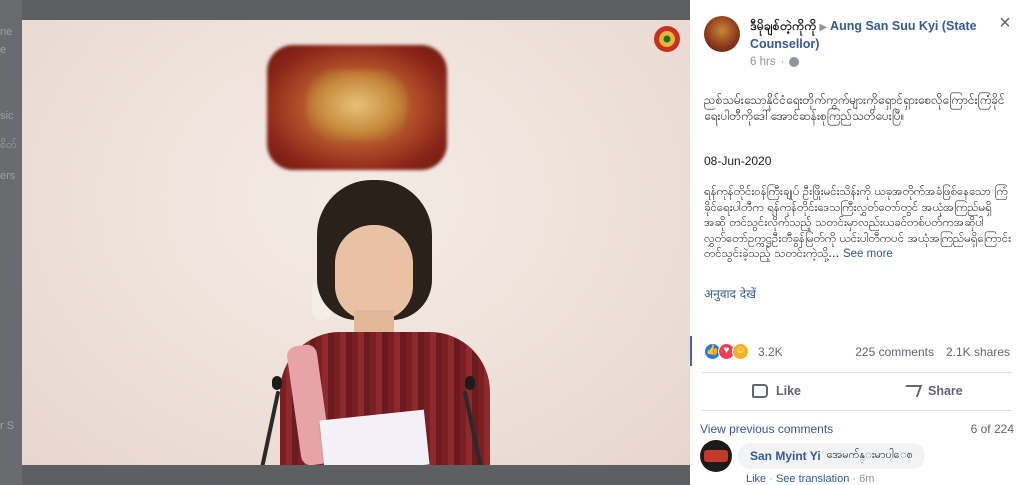  Describe the element at coordinates (756, 479) in the screenshot. I see `comment-like-link: Like` at that location.